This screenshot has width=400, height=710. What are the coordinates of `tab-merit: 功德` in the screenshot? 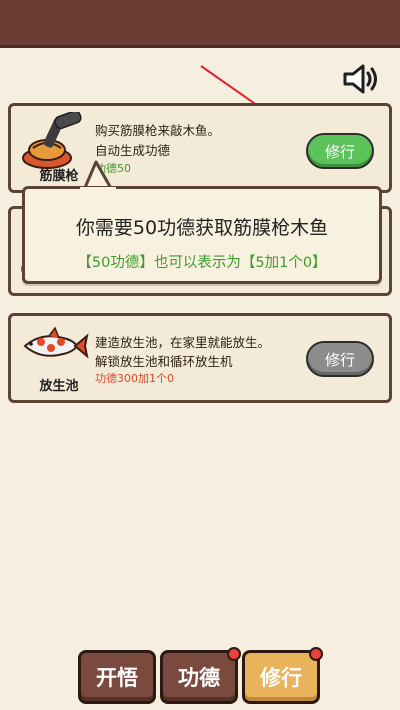 It's located at (200, 675).